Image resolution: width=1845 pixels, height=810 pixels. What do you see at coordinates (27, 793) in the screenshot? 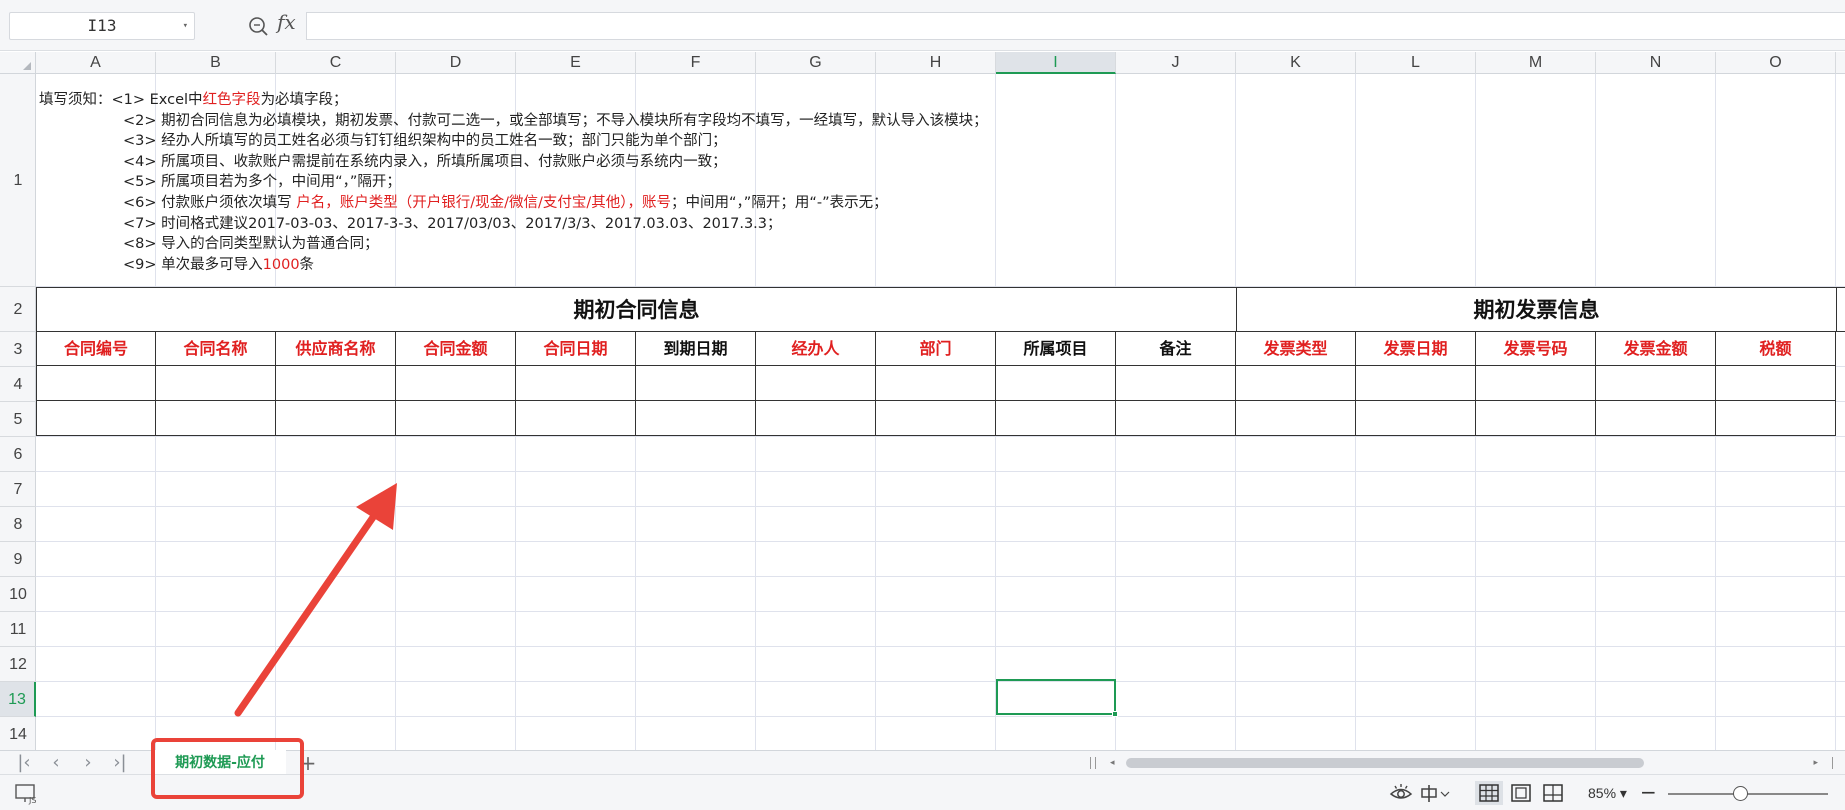
I see `macro-record-icon: JS` at bounding box center [27, 793].